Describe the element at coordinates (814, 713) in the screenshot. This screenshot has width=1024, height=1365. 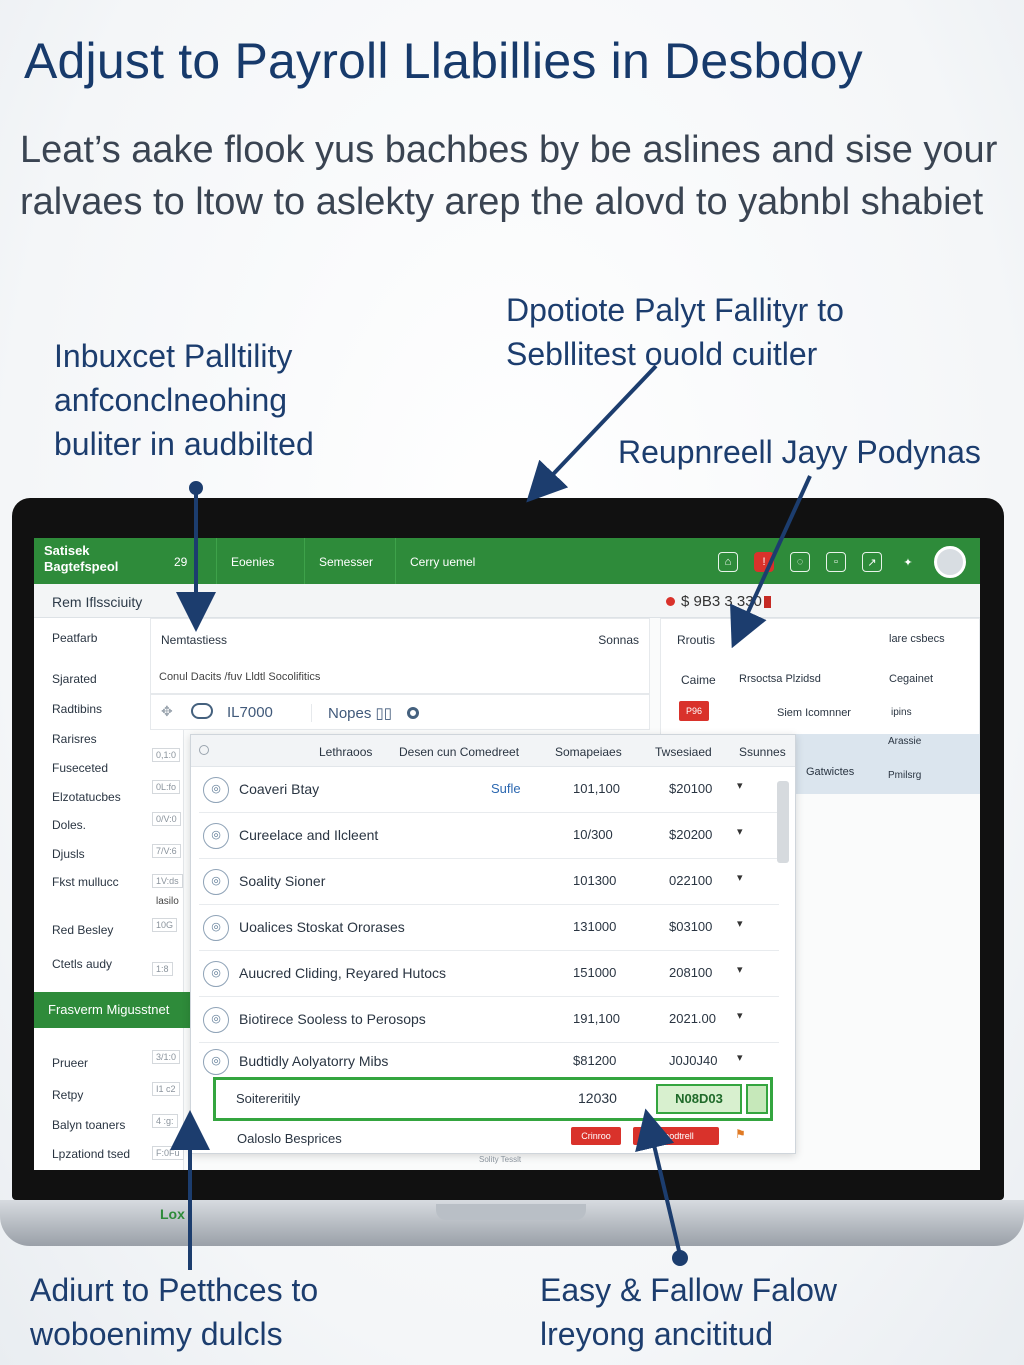
I see `right-r2b: Siem Icomnner` at that location.